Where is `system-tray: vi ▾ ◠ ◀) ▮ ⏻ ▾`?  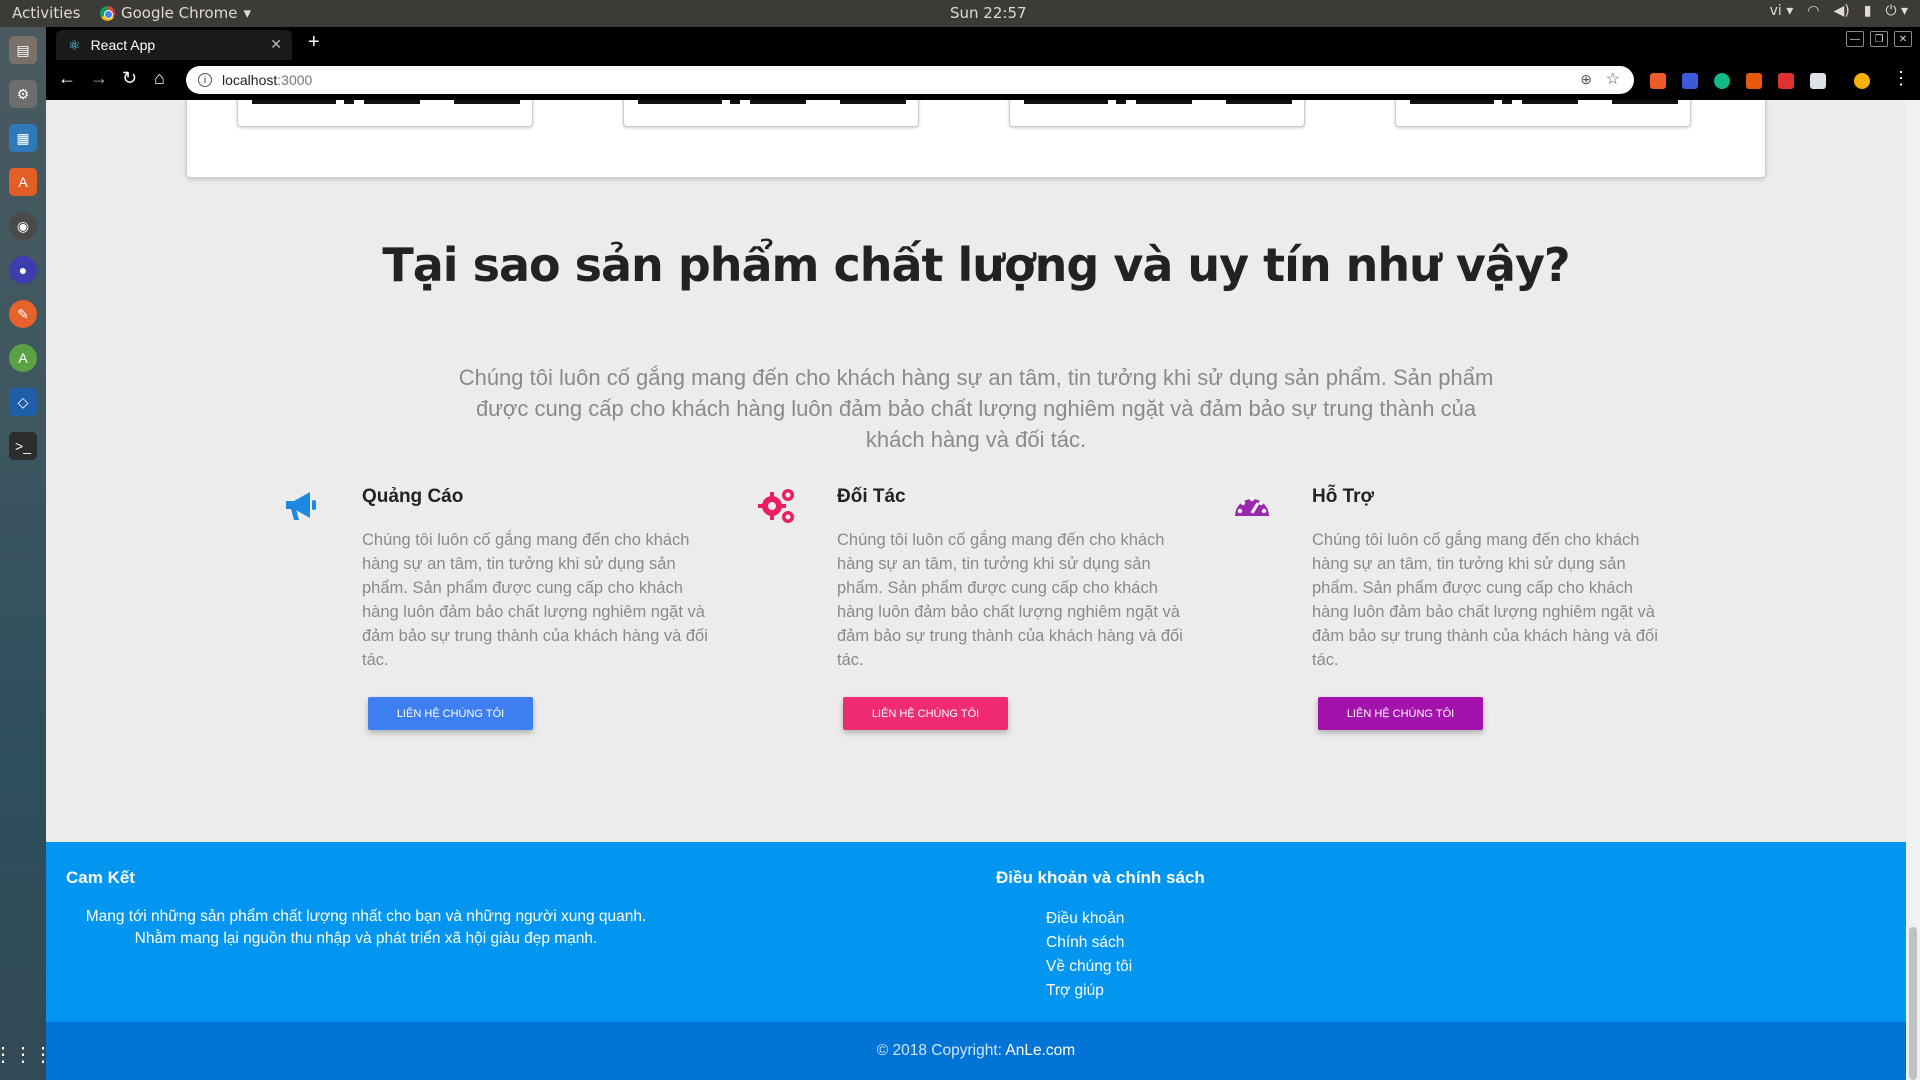
system-tray: vi ▾ ◠ ◀) ▮ ⏻ ▾ is located at coordinates (1839, 11).